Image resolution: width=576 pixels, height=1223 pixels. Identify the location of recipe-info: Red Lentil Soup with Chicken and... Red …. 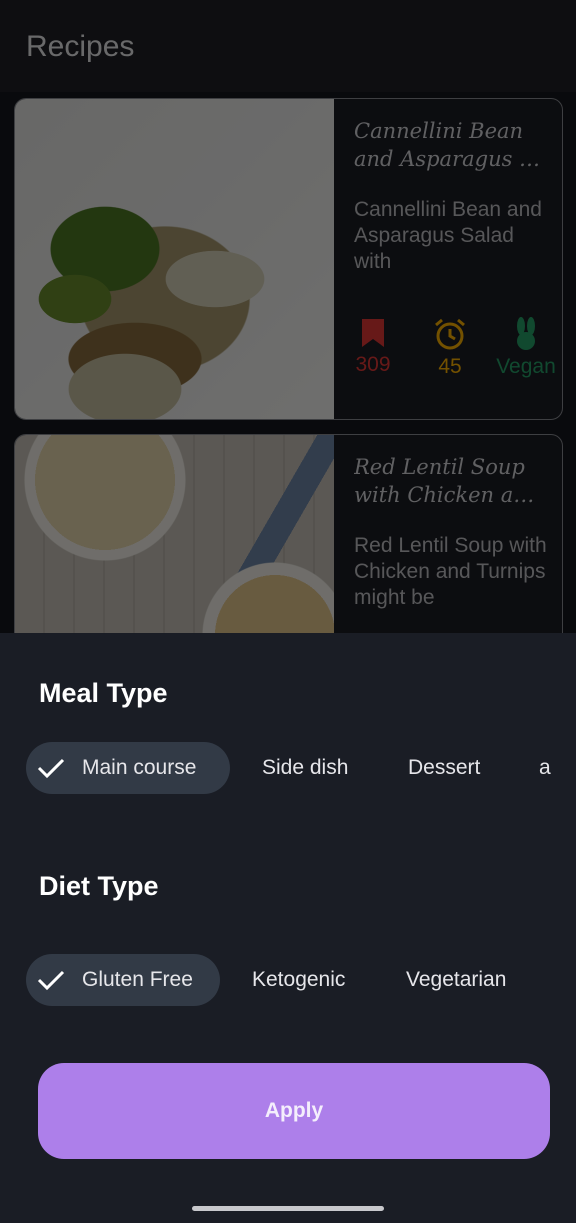
(448, 537).